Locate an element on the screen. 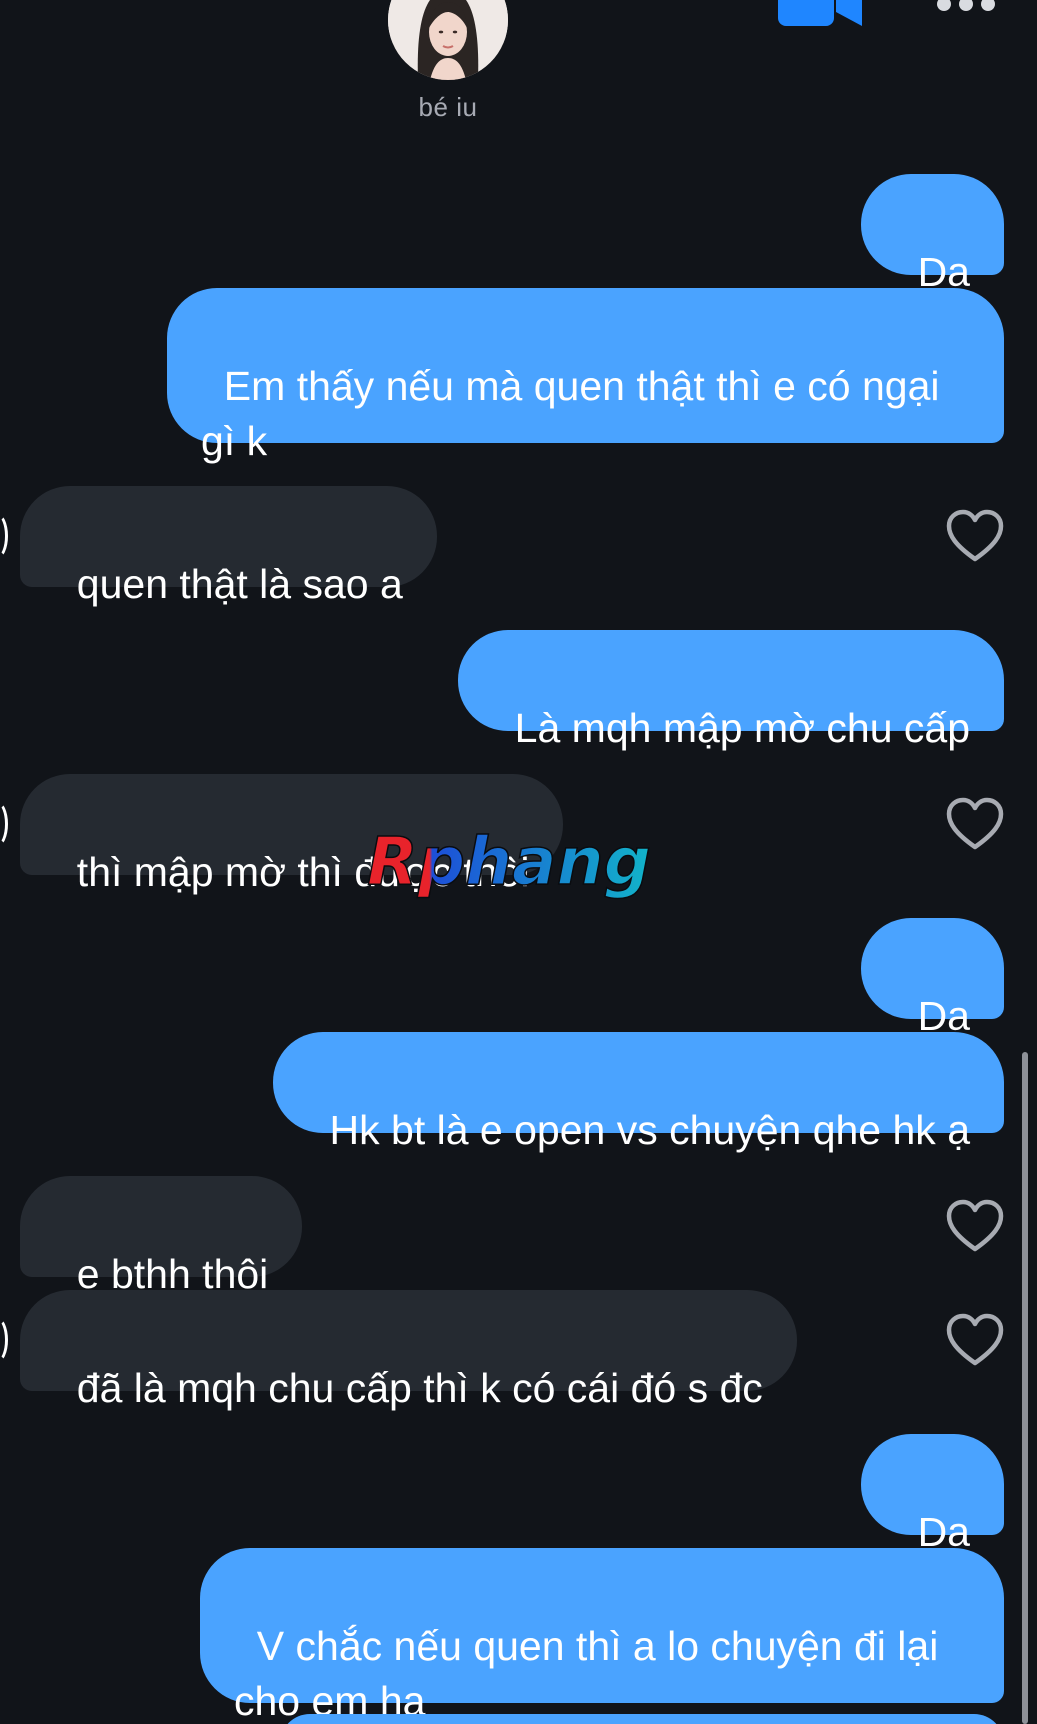 This screenshot has width=1037, height=1724. message-received: quen thật là sao a is located at coordinates (228, 546).